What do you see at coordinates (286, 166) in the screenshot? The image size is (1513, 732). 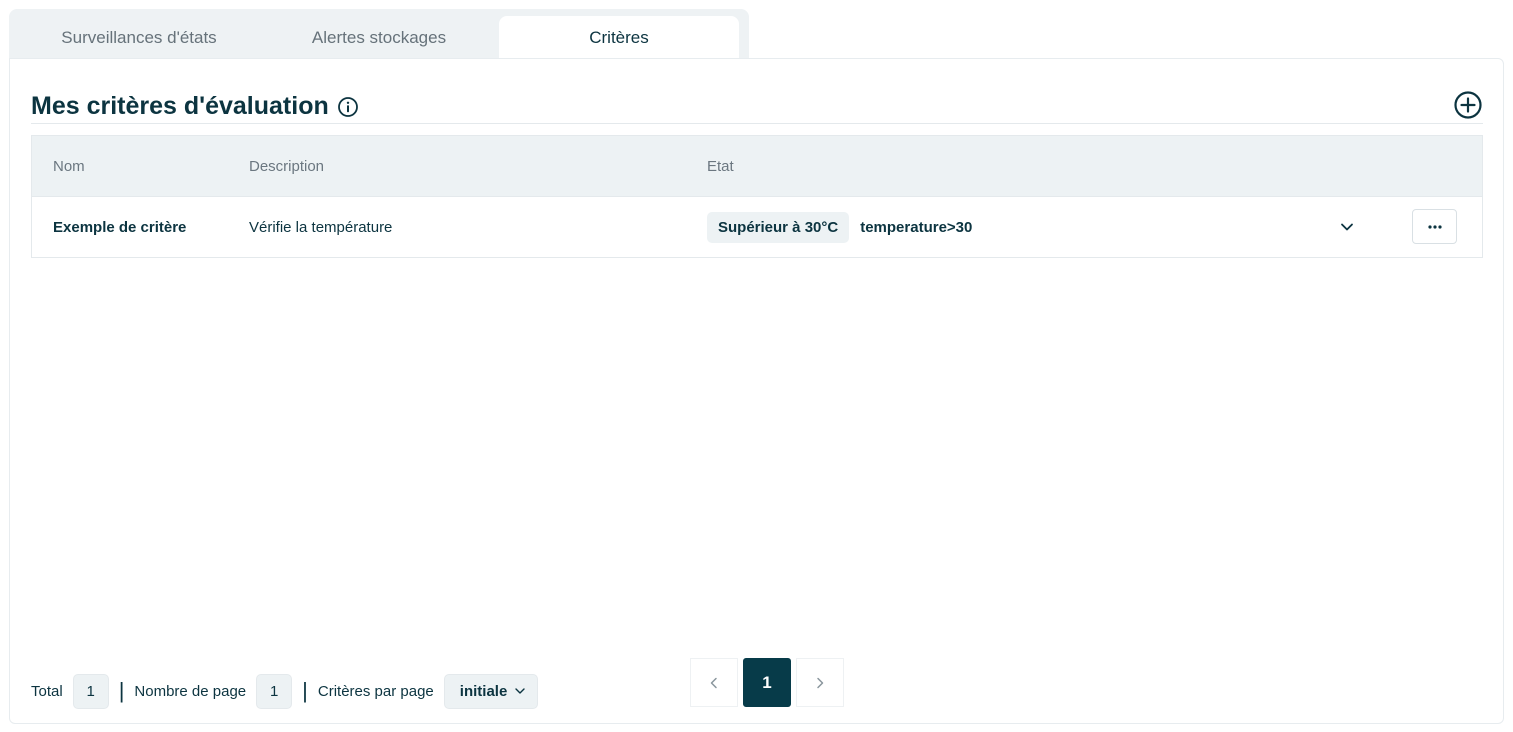 I see `column-header-description: Description` at bounding box center [286, 166].